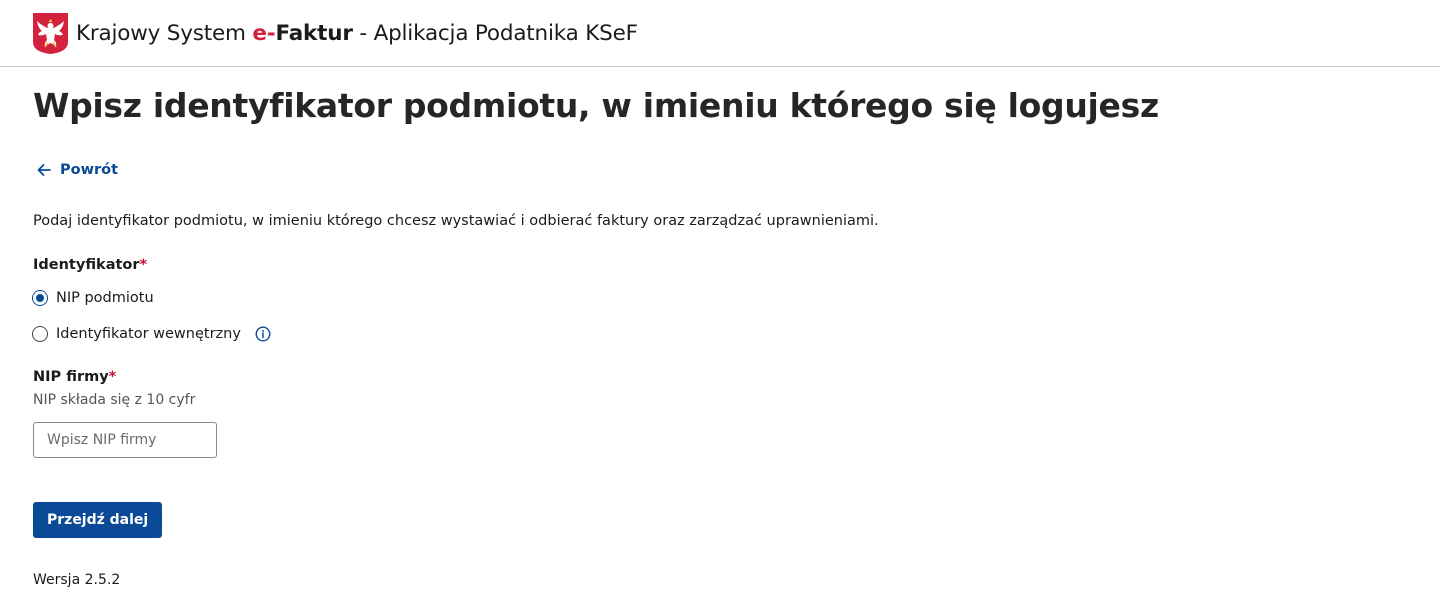 This screenshot has height=601, width=1440. Describe the element at coordinates (44, 170) in the screenshot. I see `arrow-left-icon` at that location.